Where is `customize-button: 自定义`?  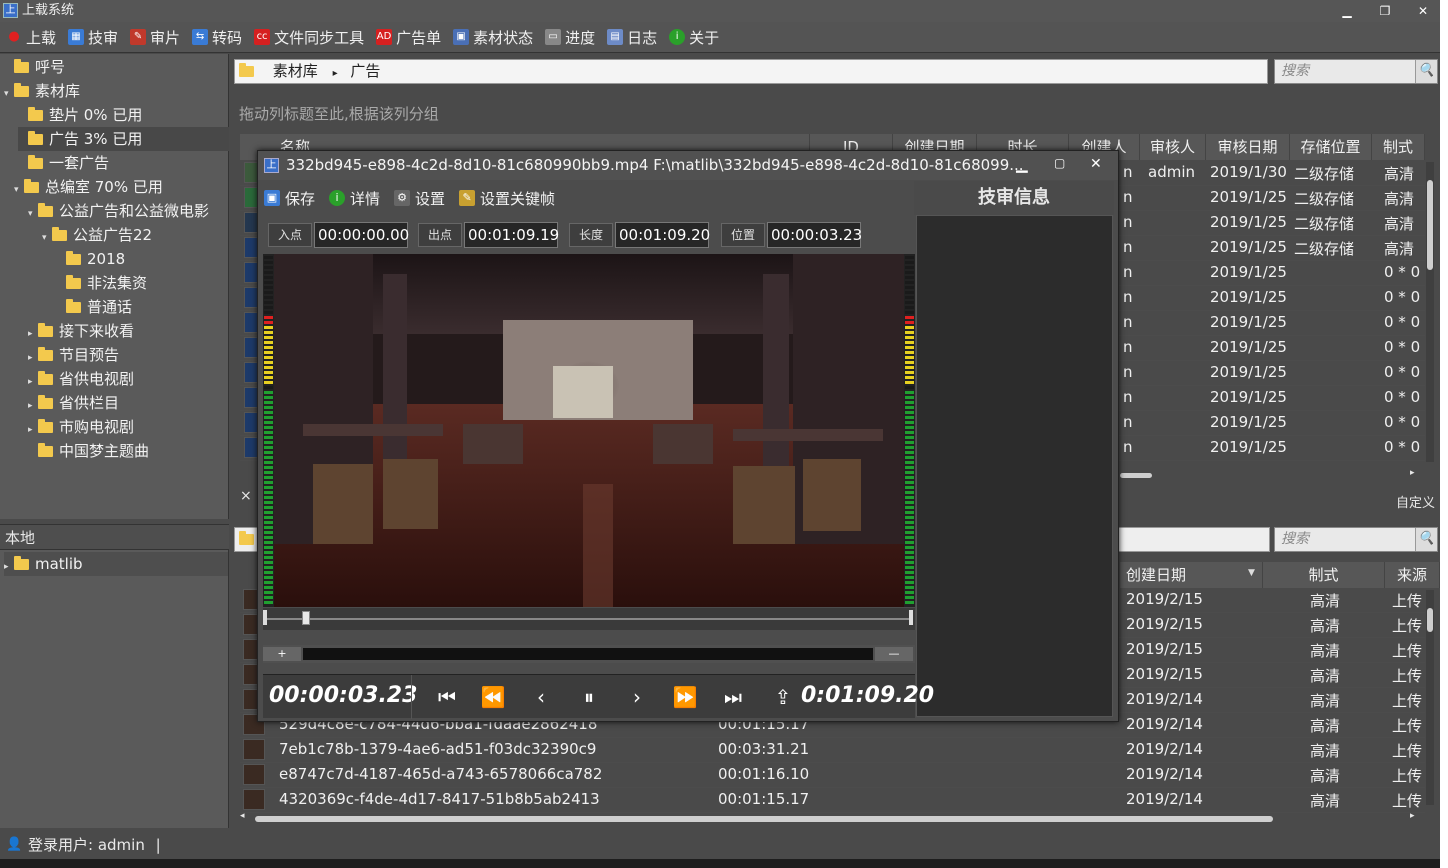
customize-button: 自定义 is located at coordinates (1415, 501).